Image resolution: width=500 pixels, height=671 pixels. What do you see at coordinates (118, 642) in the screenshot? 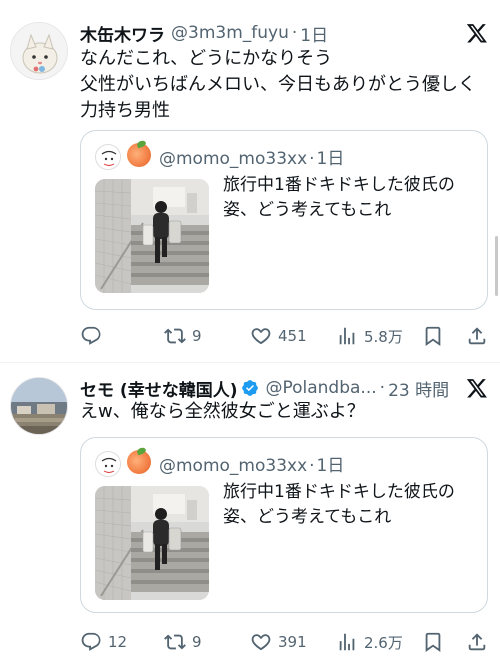
I see `reply-count: 12` at bounding box center [118, 642].